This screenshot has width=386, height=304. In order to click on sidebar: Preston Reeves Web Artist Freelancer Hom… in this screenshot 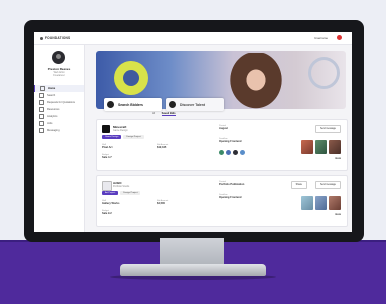, I will do `click(59, 138)`.